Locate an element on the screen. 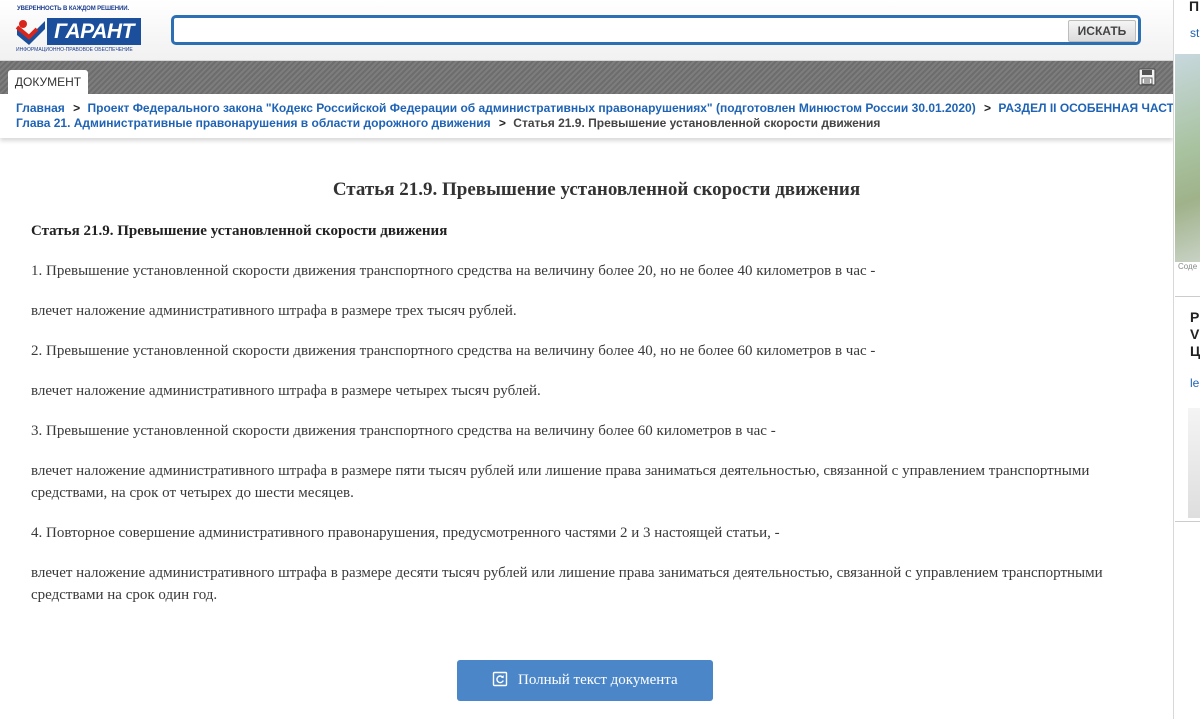 The width and height of the screenshot is (1200, 719). logo-tagline: УВЕРЕННОСТЬ В КАЖДОМ РЕШЕНИИ. is located at coordinates (73, 9).